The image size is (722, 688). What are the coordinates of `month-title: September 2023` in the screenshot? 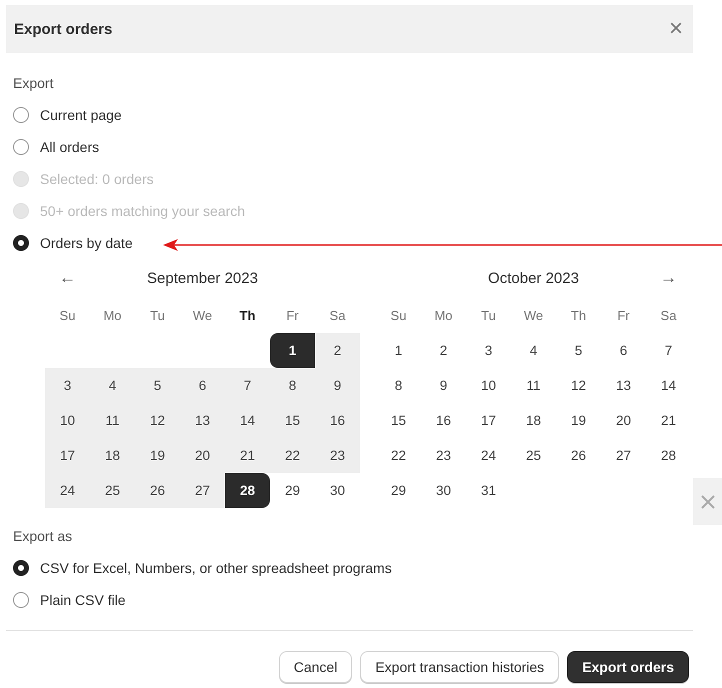 It's located at (202, 278).